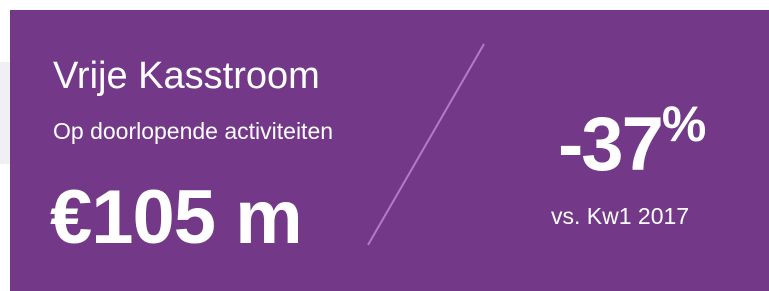 The image size is (769, 291). What do you see at coordinates (620, 216) in the screenshot?
I see `comparison-period: vs. Kw1 2017` at bounding box center [620, 216].